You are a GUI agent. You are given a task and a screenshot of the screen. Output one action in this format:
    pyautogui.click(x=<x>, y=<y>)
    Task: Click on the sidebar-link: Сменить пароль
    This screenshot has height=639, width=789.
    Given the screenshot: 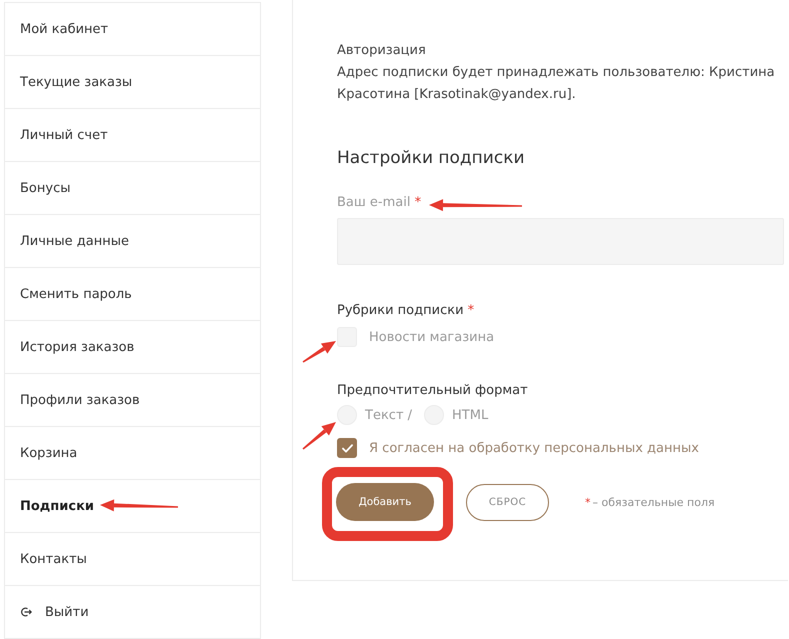 What is the action you would take?
    pyautogui.click(x=132, y=294)
    